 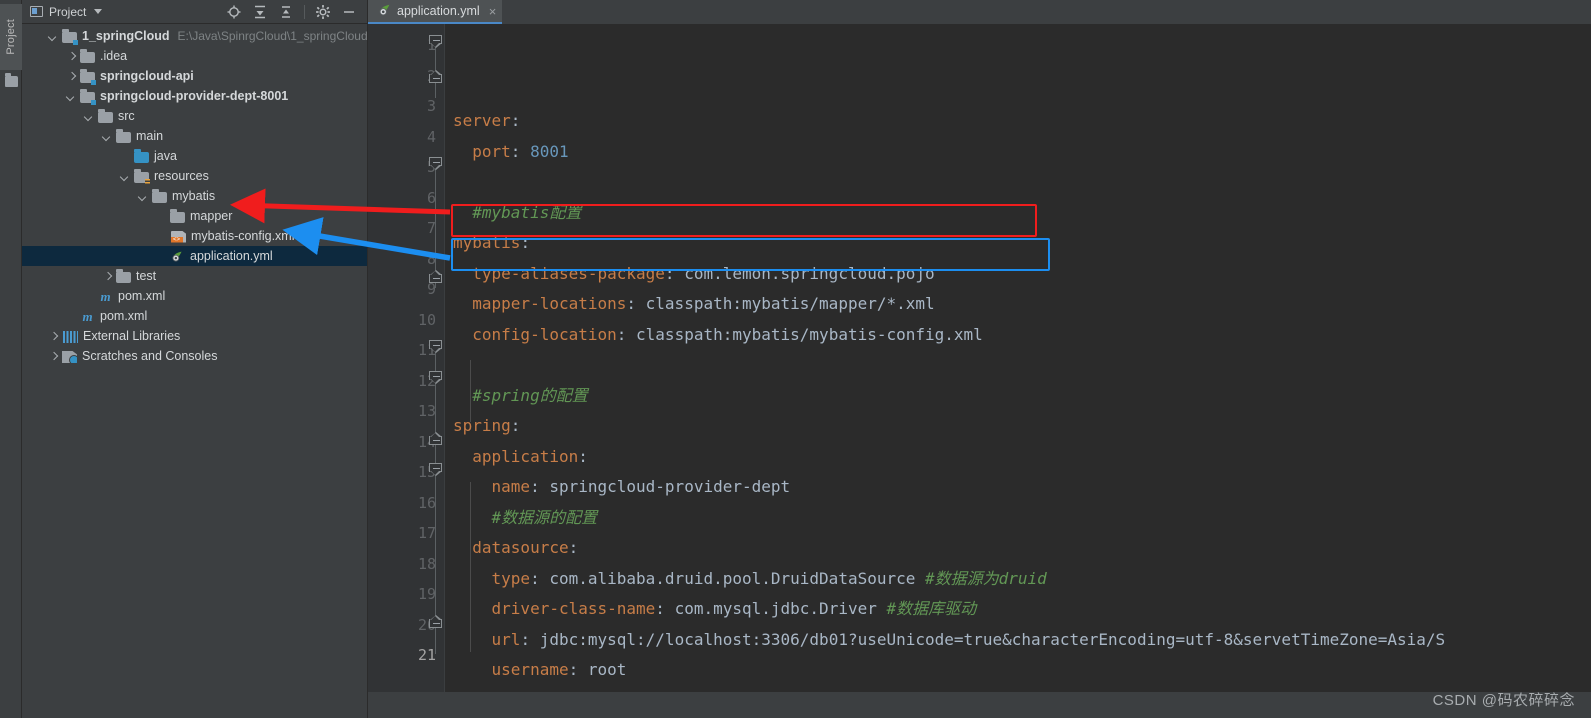 What do you see at coordinates (492, 486) in the screenshot?
I see `code-token: name` at bounding box center [492, 486].